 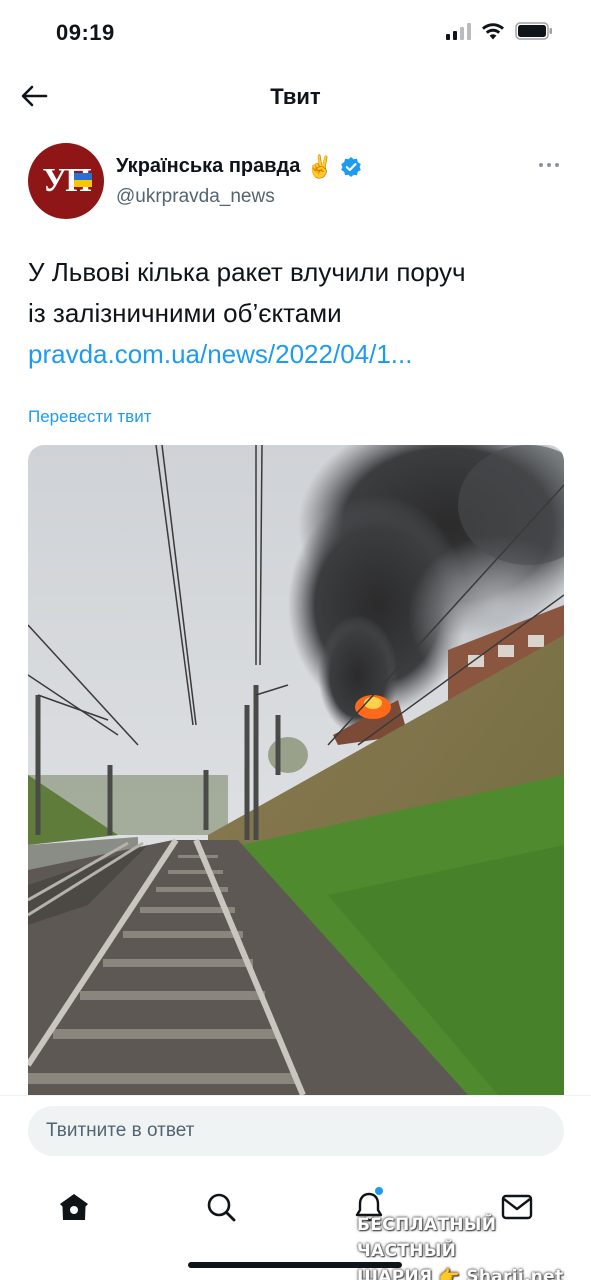 I want to click on author-name: Українська правда, so click(x=208, y=166).